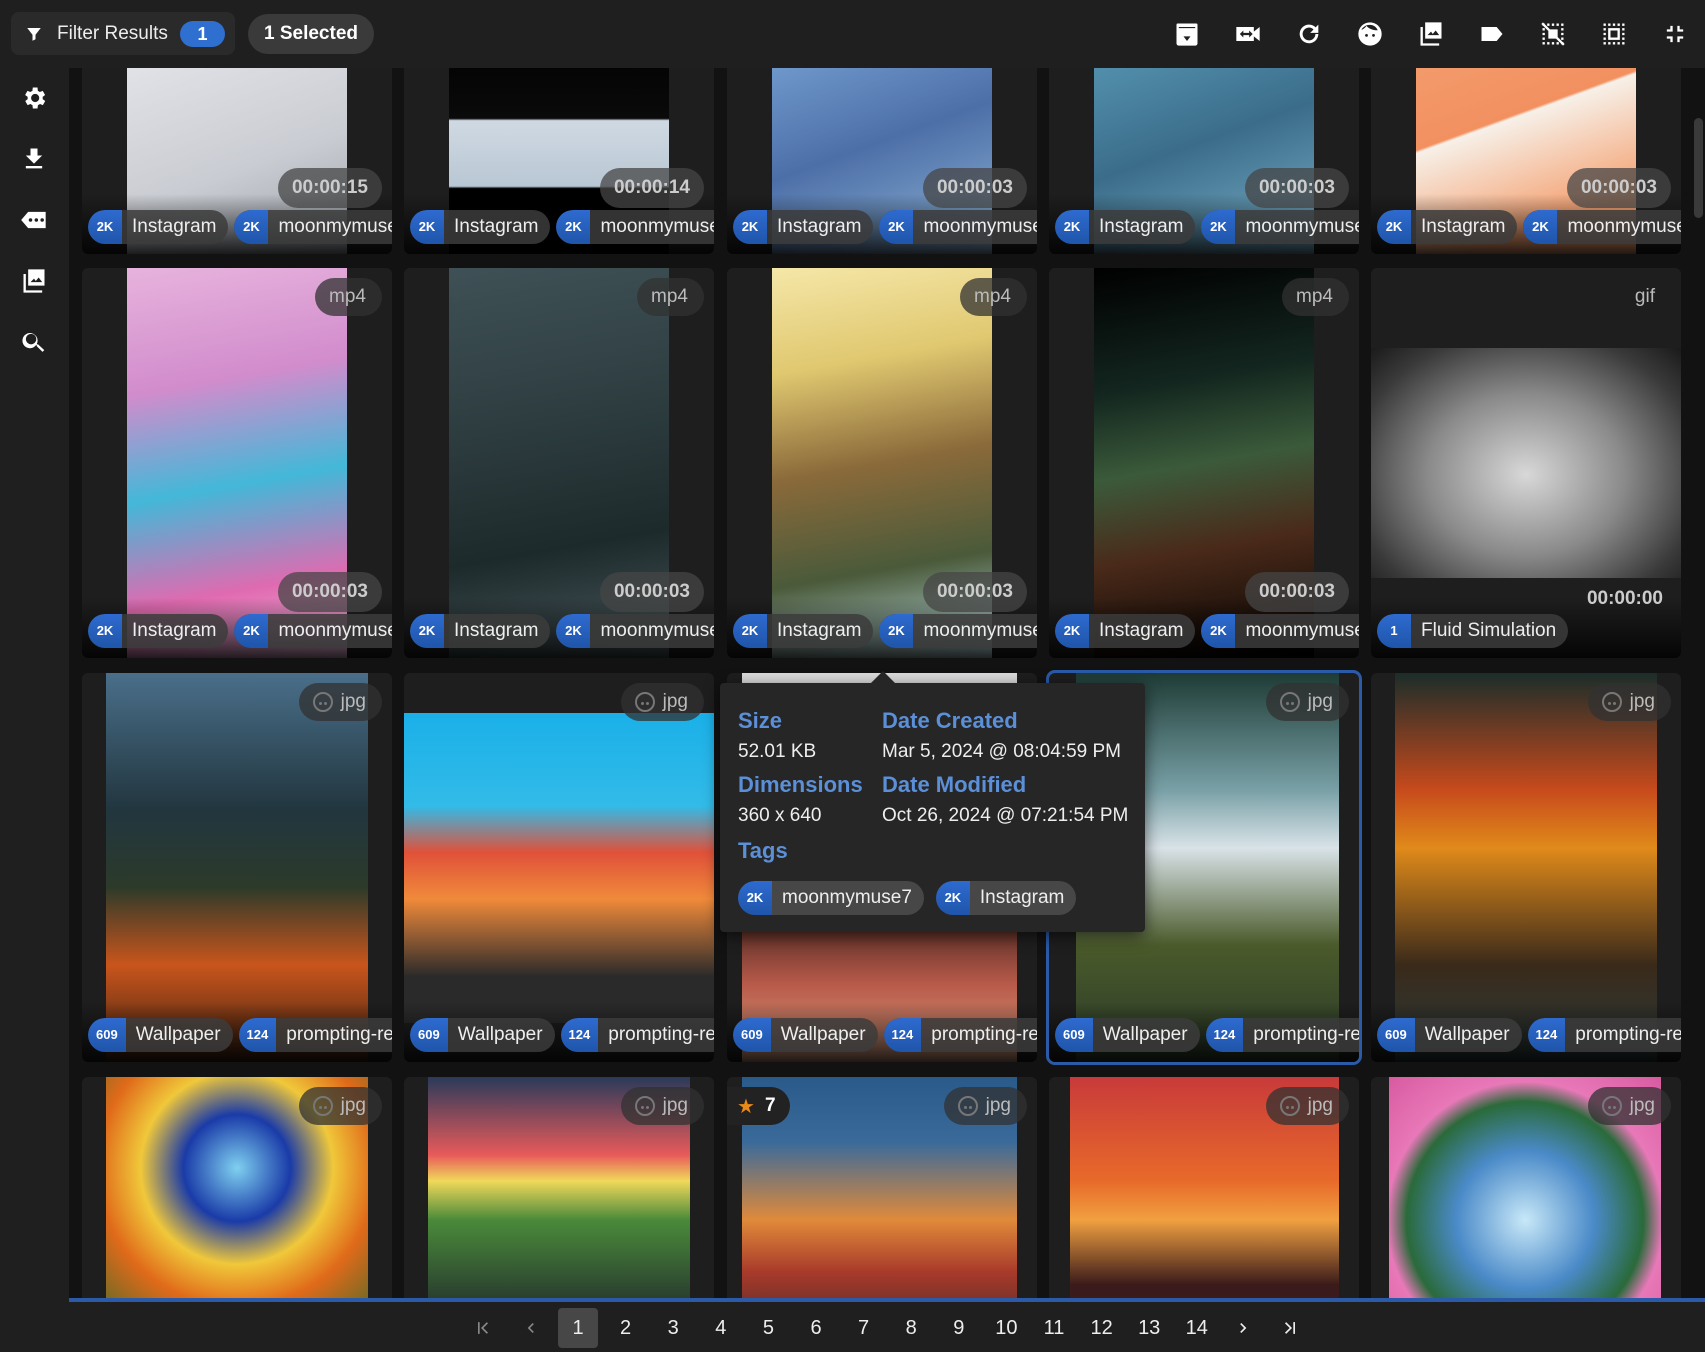  Describe the element at coordinates (1054, 1328) in the screenshot. I see `page-number-button: 11` at that location.